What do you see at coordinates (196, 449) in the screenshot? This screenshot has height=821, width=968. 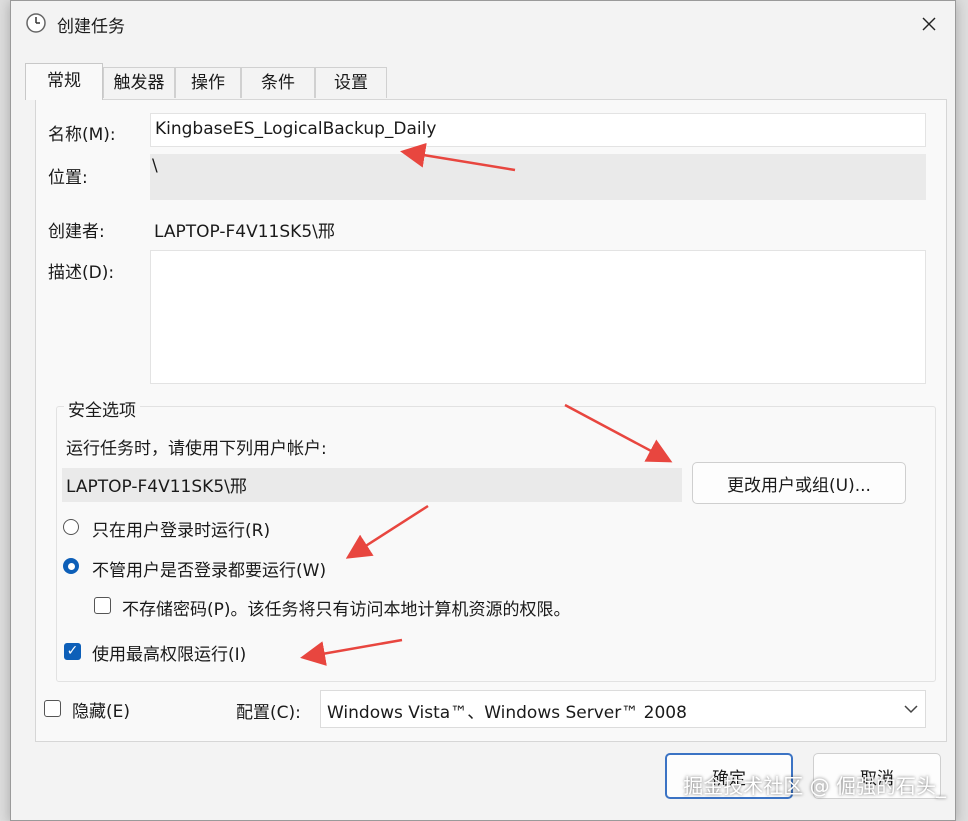 I see `run-as-label: 运行任务时，请使用下列用户帐户:` at bounding box center [196, 449].